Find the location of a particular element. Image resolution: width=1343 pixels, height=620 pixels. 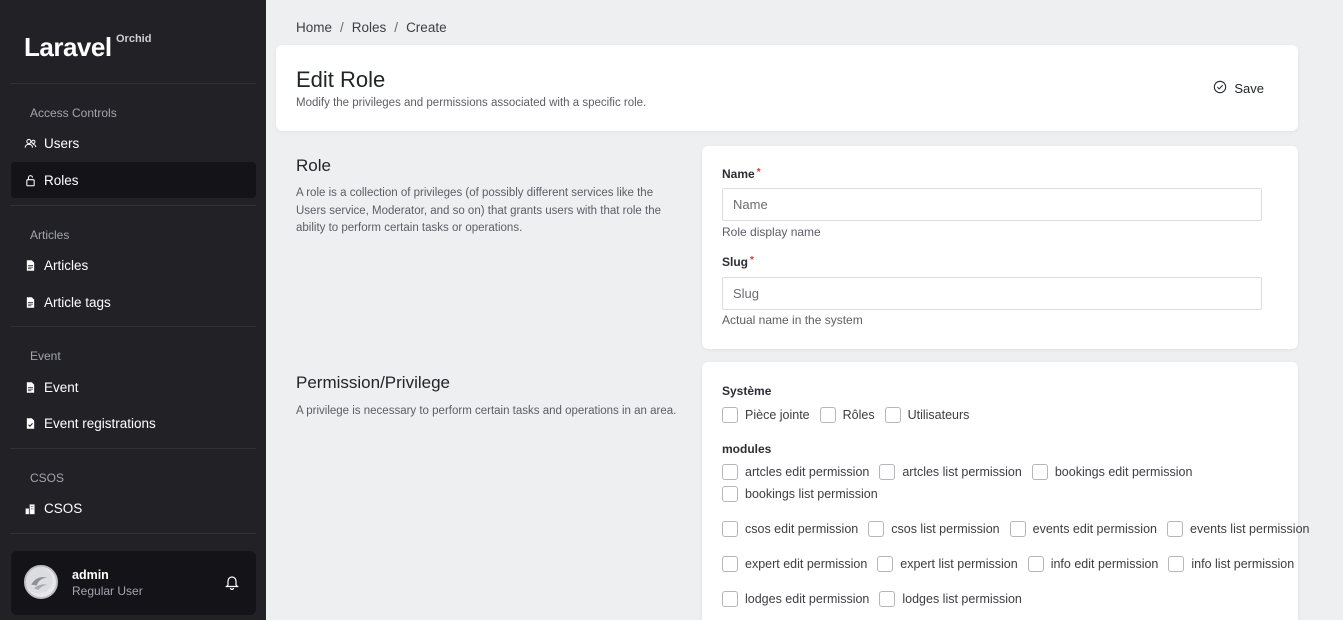

sidebar-item-csos: CSOS is located at coordinates (133, 508).